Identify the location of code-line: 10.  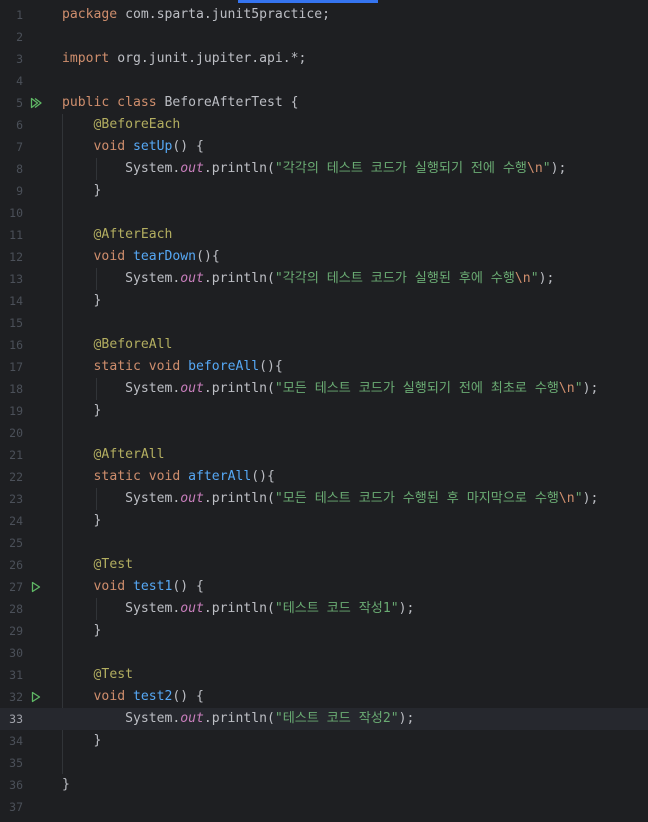
(324, 213).